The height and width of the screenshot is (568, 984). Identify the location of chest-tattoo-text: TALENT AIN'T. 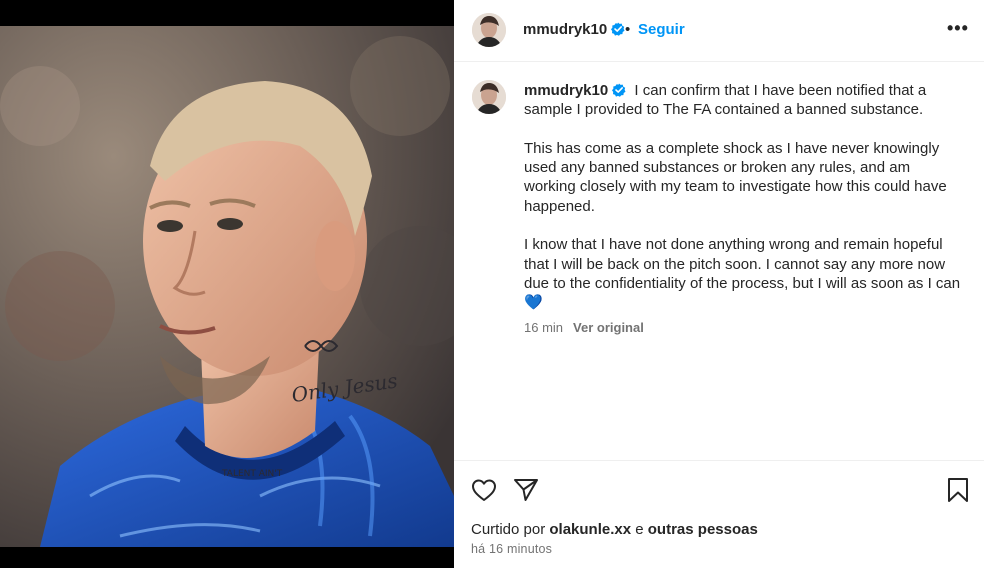
(252, 474).